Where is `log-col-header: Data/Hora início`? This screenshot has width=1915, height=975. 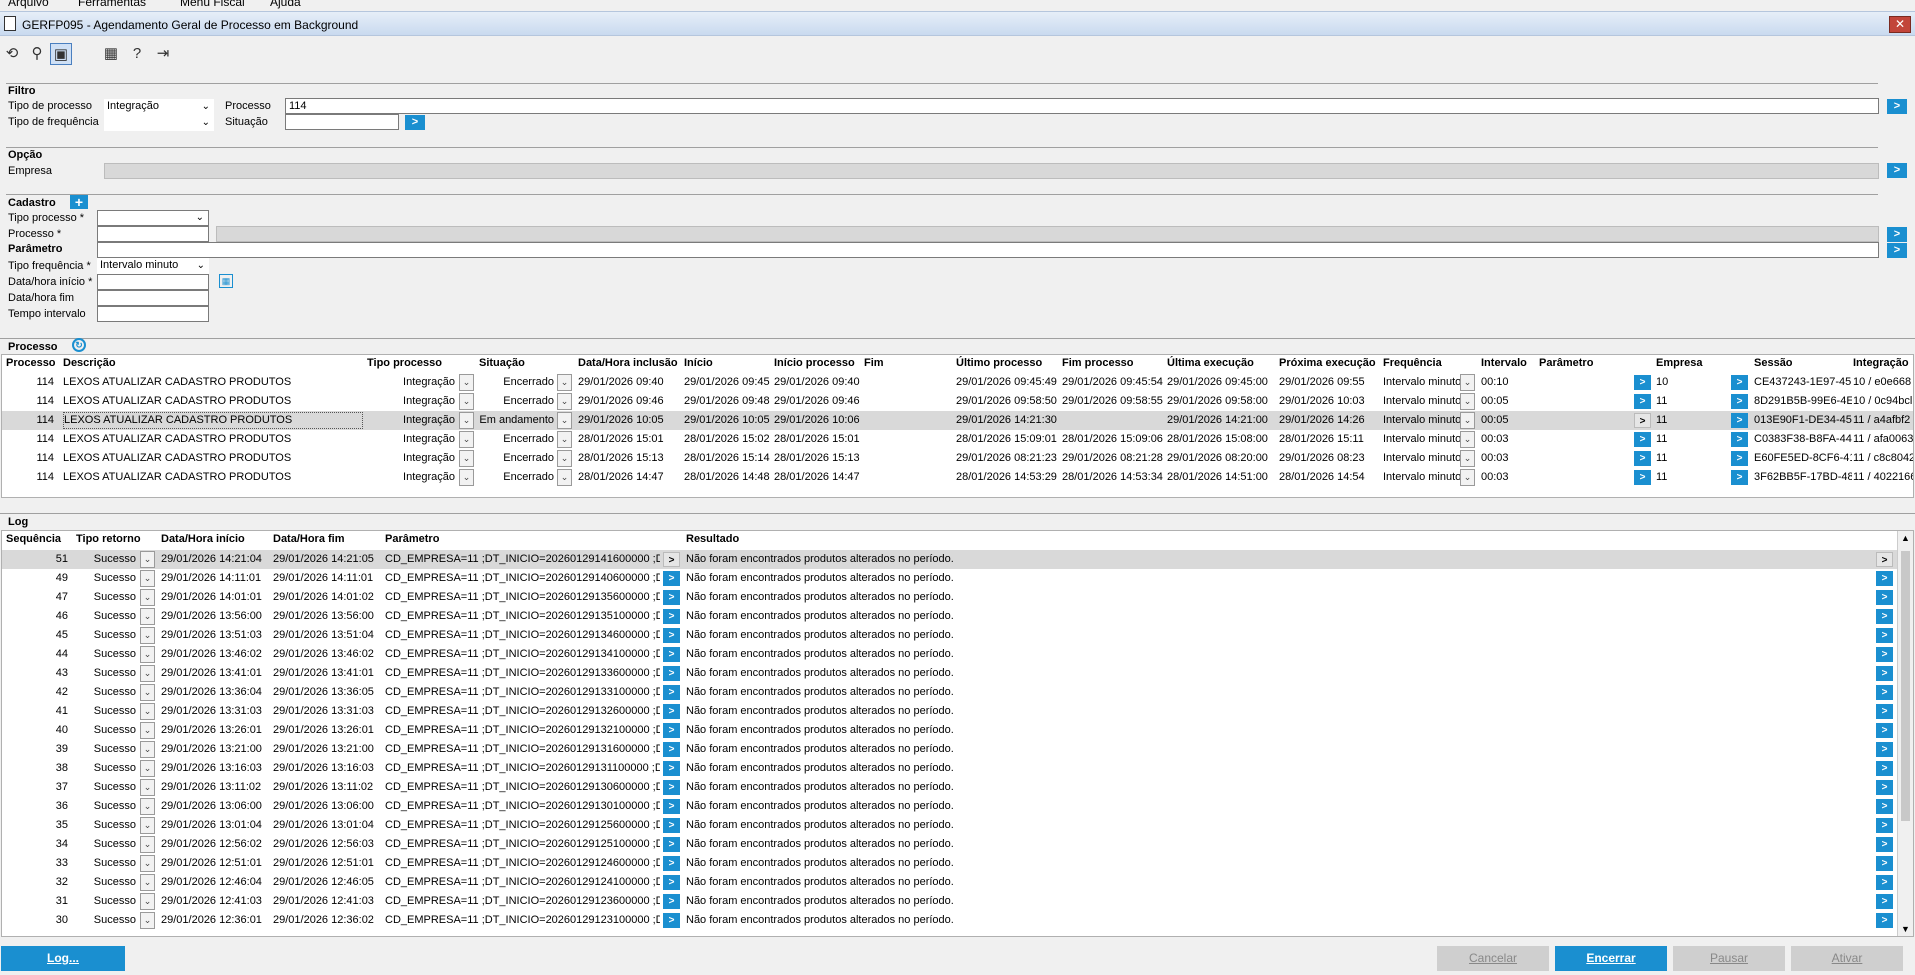 log-col-header: Data/Hora início is located at coordinates (203, 539).